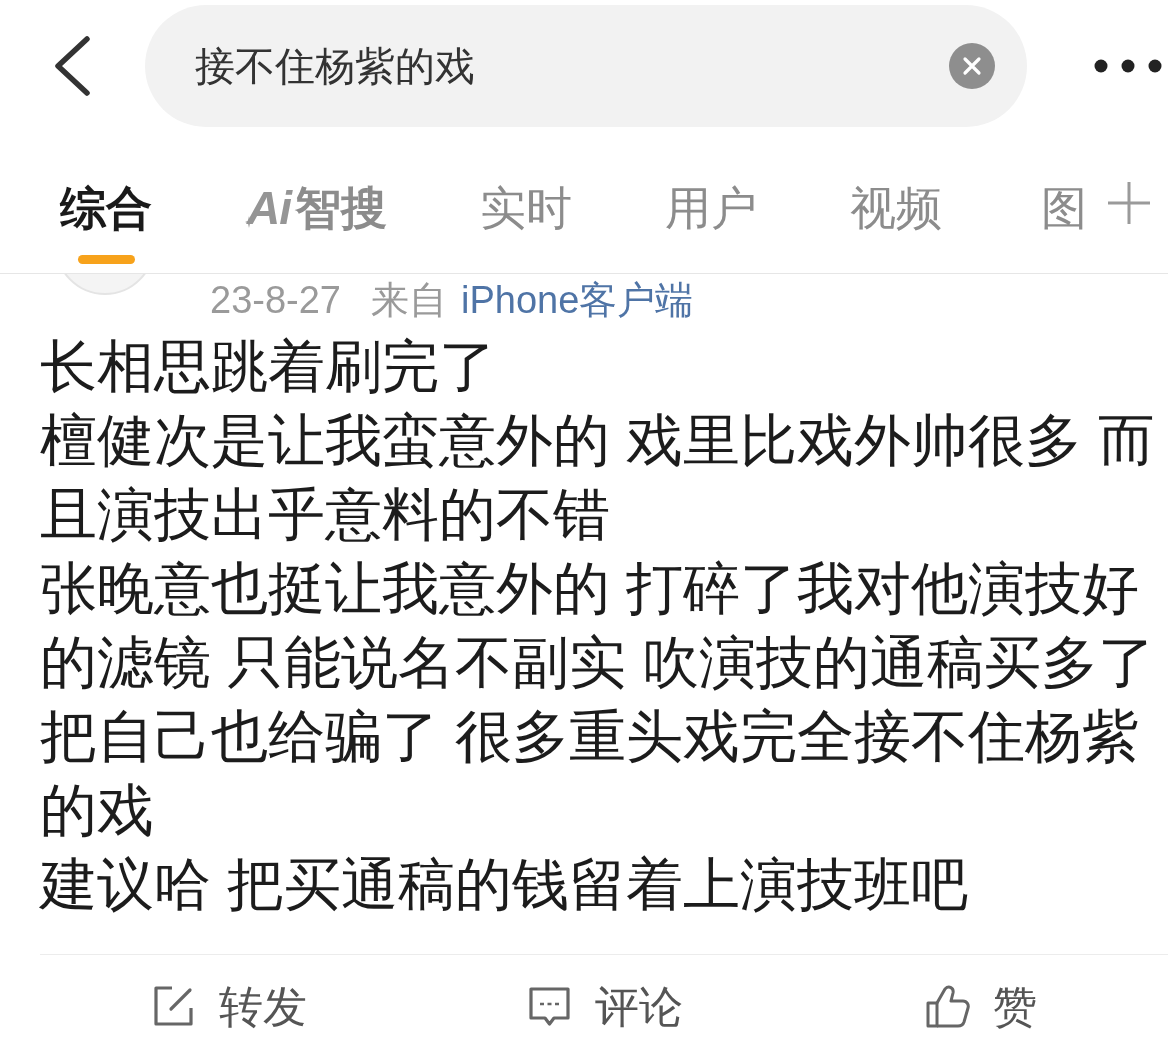 Image resolution: width=1168 pixels, height=1058 pixels. I want to click on post-text: 建议哈 把买通稿的钱留着上演技班吧, so click(504, 884).